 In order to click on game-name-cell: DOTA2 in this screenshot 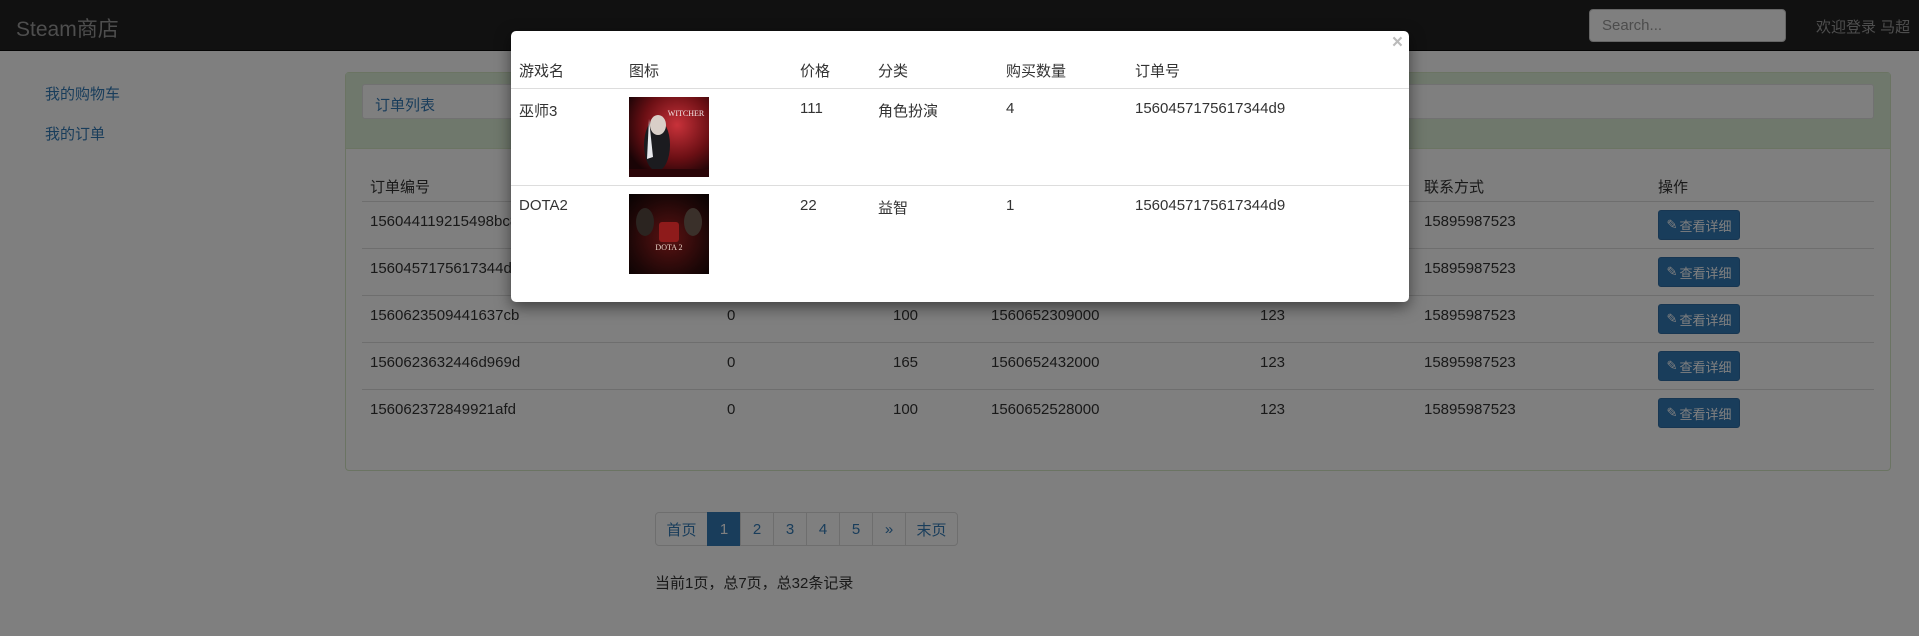, I will do `click(543, 205)`.